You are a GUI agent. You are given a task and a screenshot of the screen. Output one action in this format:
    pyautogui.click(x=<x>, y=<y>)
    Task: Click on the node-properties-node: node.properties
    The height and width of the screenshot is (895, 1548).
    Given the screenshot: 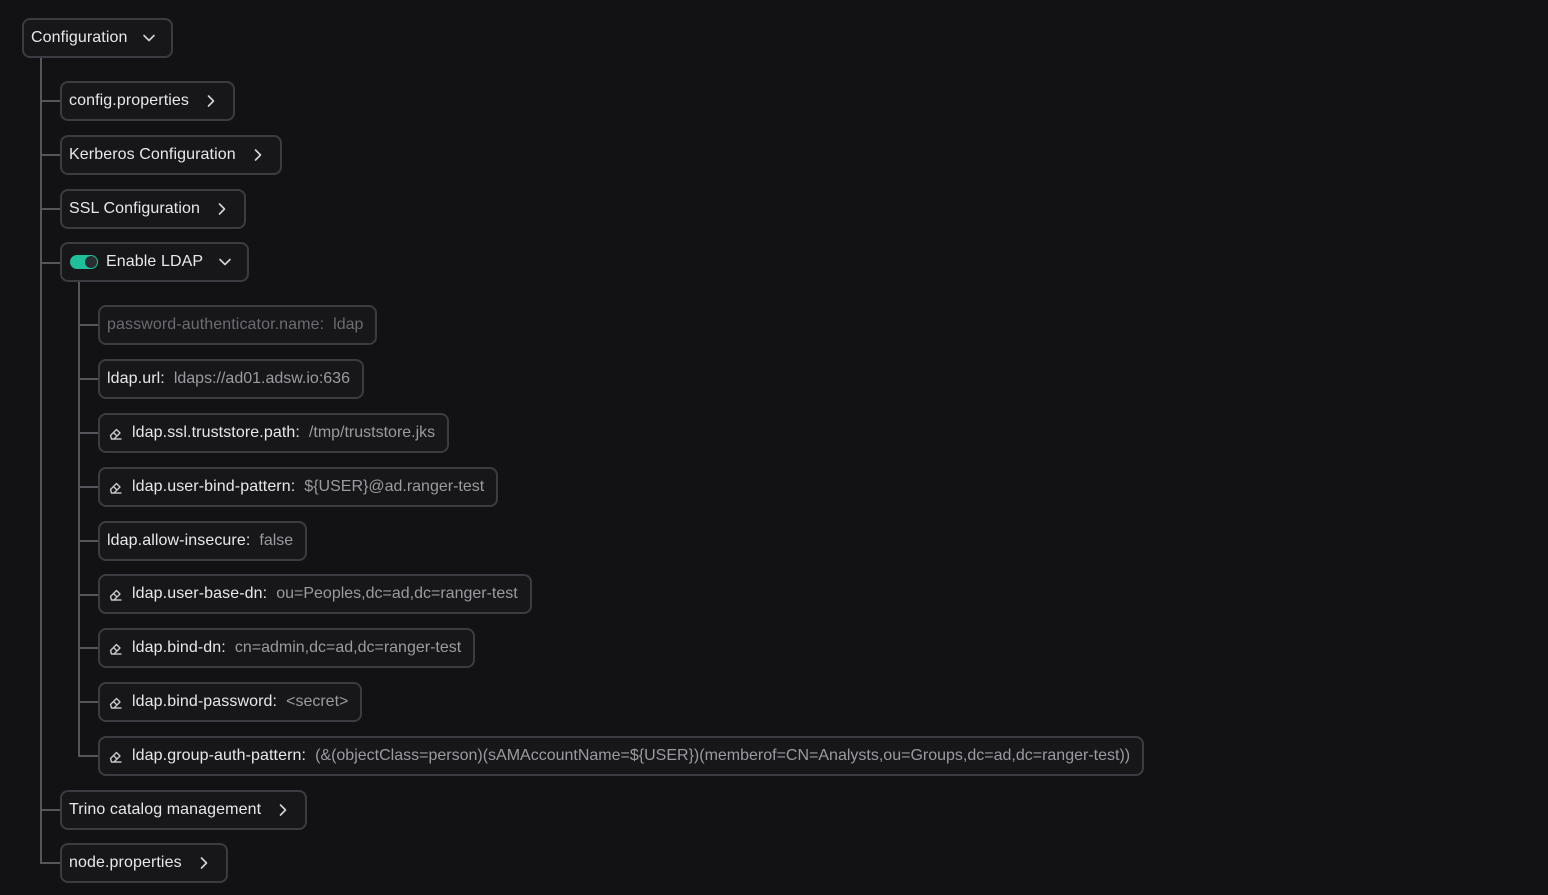 What is the action you would take?
    pyautogui.click(x=144, y=863)
    